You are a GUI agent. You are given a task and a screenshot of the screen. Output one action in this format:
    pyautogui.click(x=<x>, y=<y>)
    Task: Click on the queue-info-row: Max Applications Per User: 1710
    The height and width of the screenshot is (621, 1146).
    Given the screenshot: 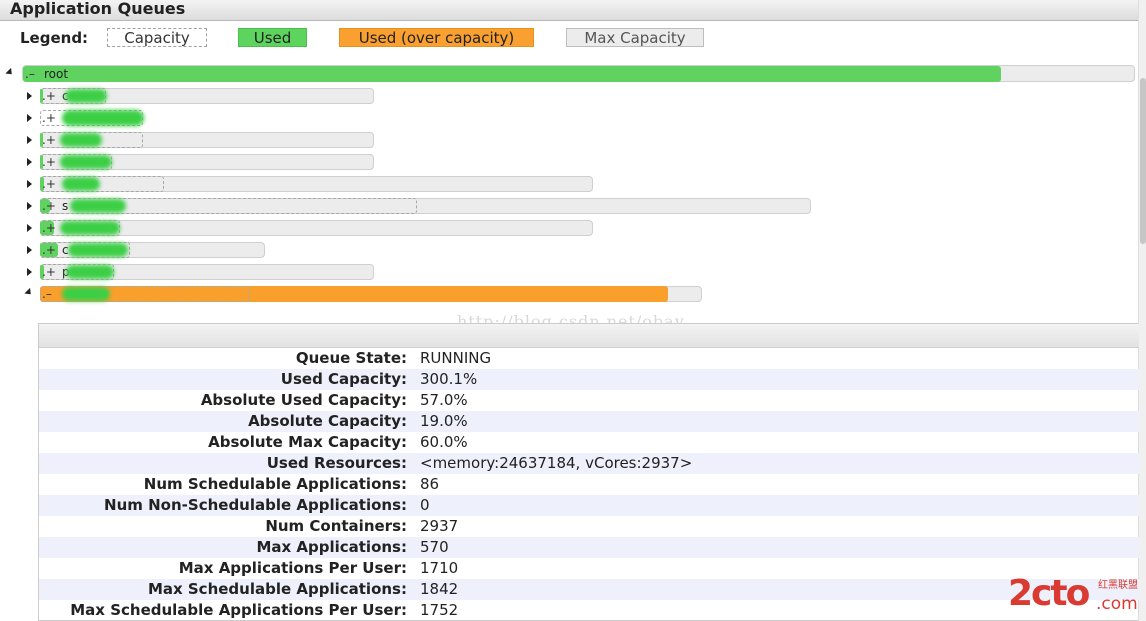 What is the action you would take?
    pyautogui.click(x=589, y=568)
    